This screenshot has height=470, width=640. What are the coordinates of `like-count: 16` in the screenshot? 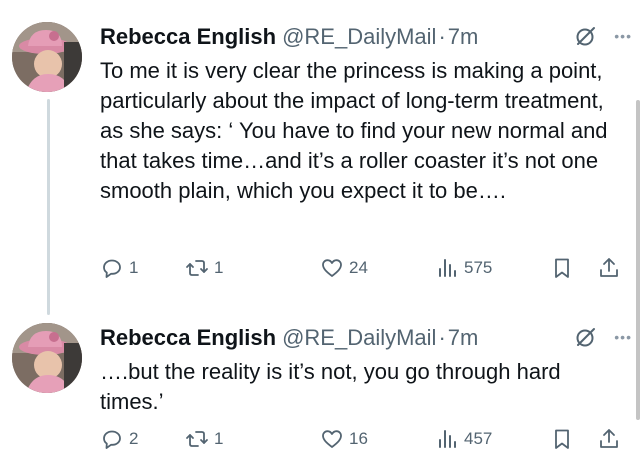 It's located at (358, 438).